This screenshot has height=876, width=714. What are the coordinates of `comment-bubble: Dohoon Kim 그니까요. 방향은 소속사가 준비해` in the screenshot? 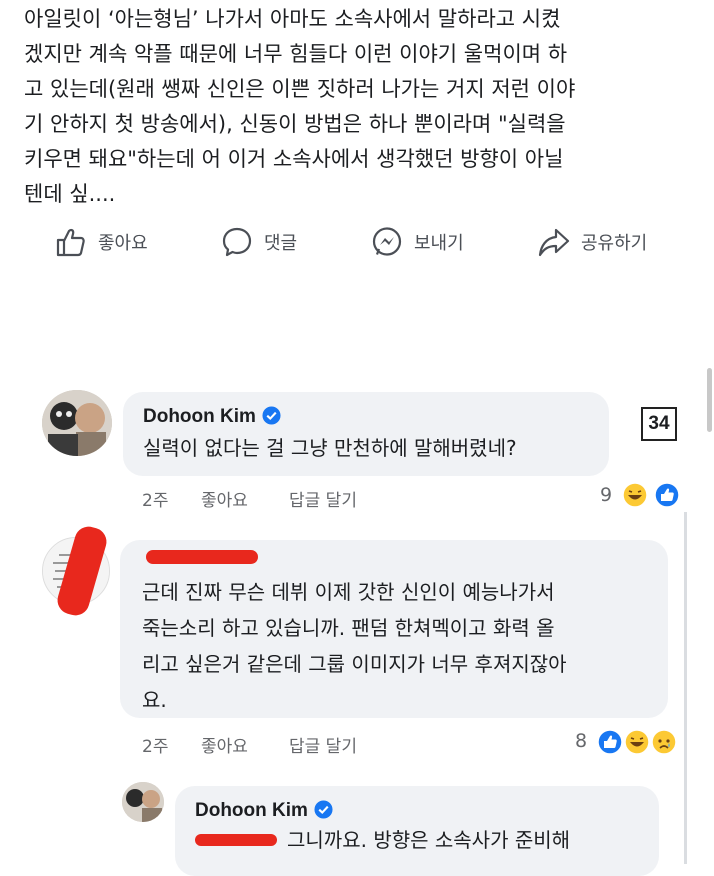 It's located at (417, 831).